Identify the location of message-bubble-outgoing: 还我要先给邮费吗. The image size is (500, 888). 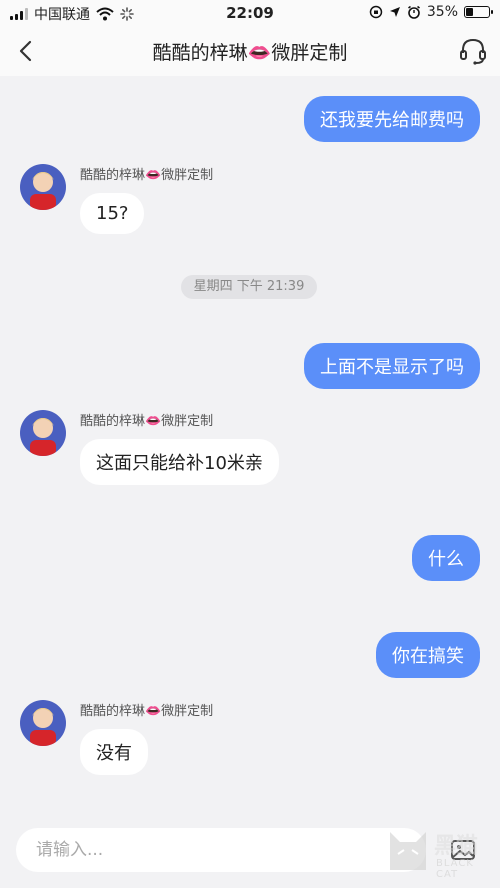
(392, 119).